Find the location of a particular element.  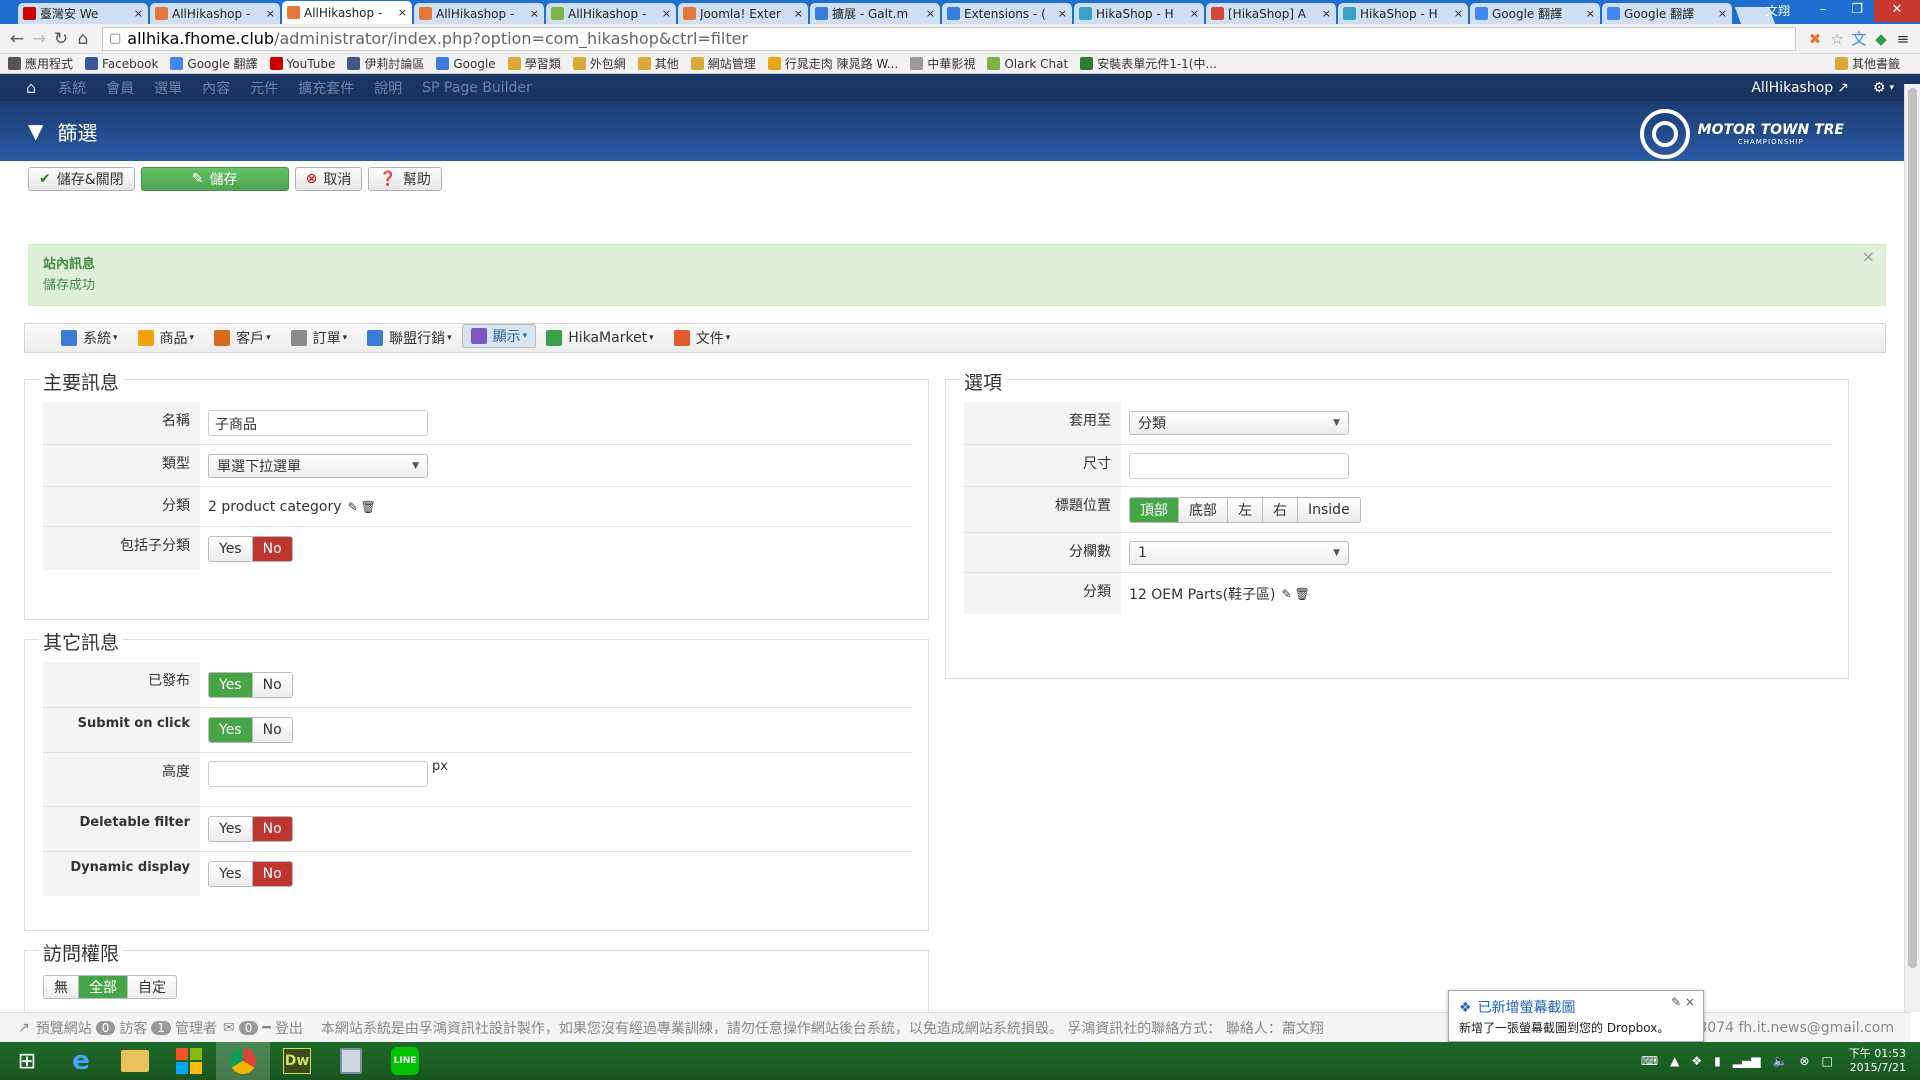

title-position-toggle: 頂部 底部 左 右 Inside is located at coordinates (1245, 509).